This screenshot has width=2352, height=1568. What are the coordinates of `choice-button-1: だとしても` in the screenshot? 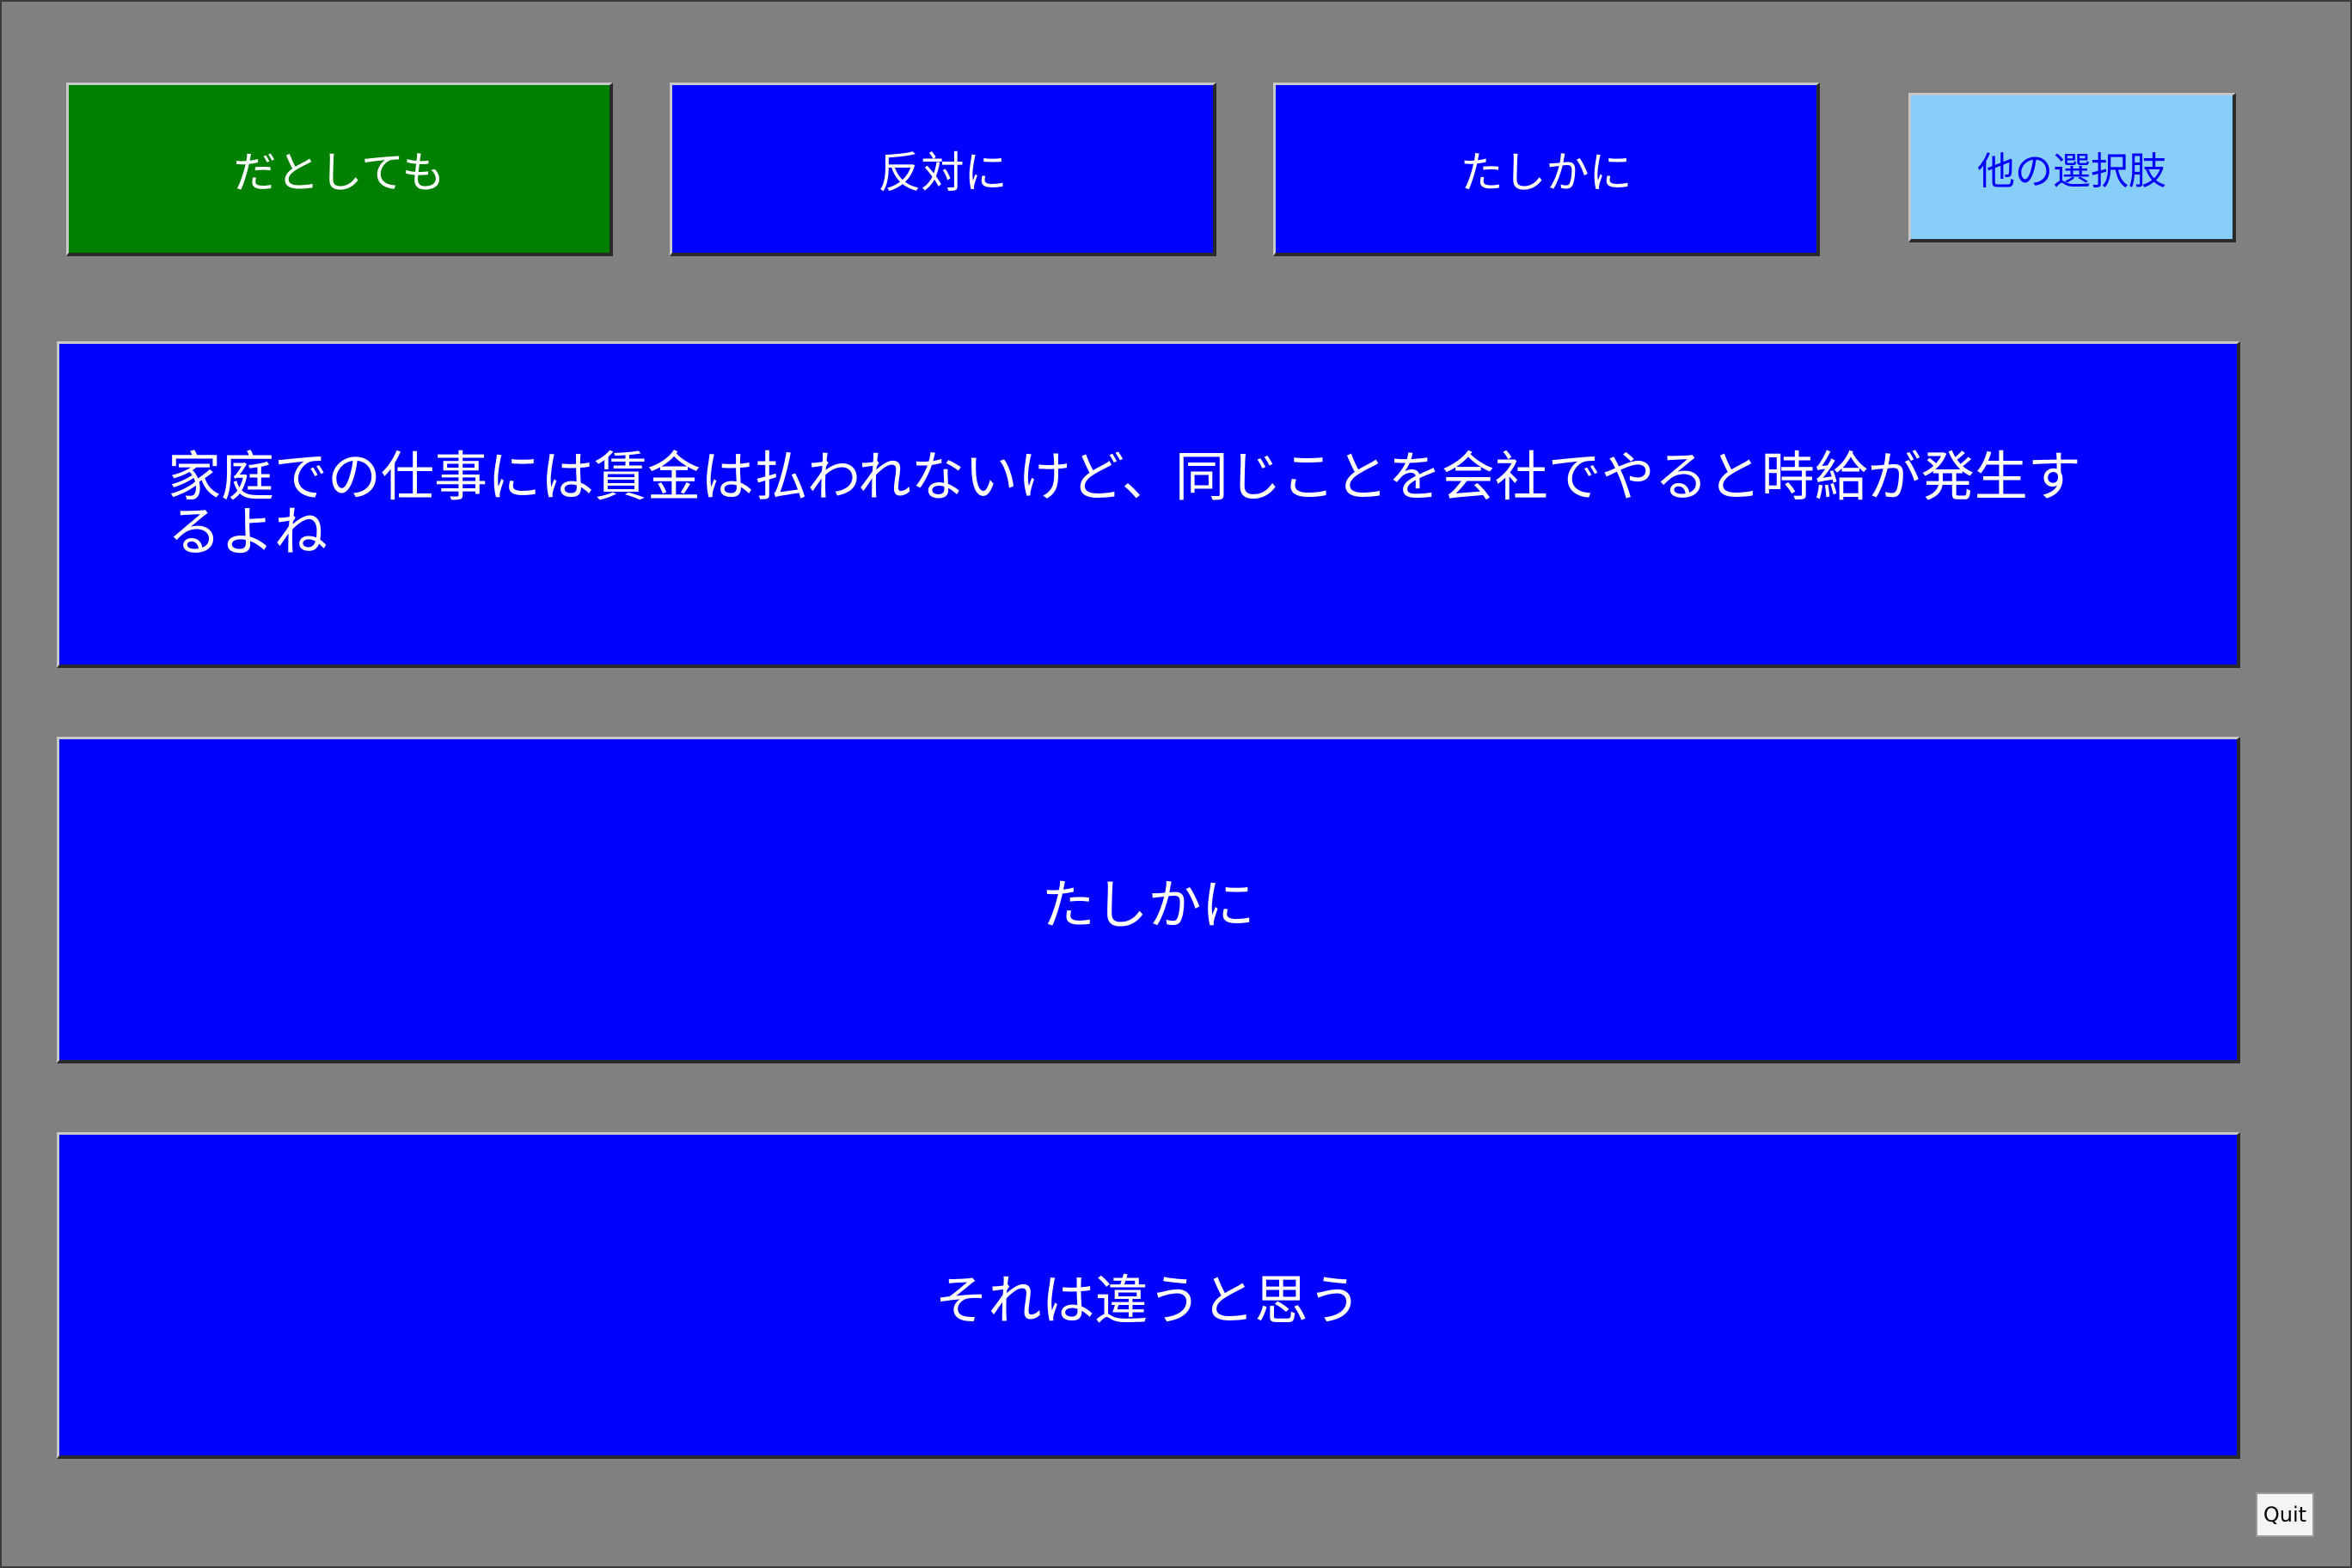 It's located at (339, 169).